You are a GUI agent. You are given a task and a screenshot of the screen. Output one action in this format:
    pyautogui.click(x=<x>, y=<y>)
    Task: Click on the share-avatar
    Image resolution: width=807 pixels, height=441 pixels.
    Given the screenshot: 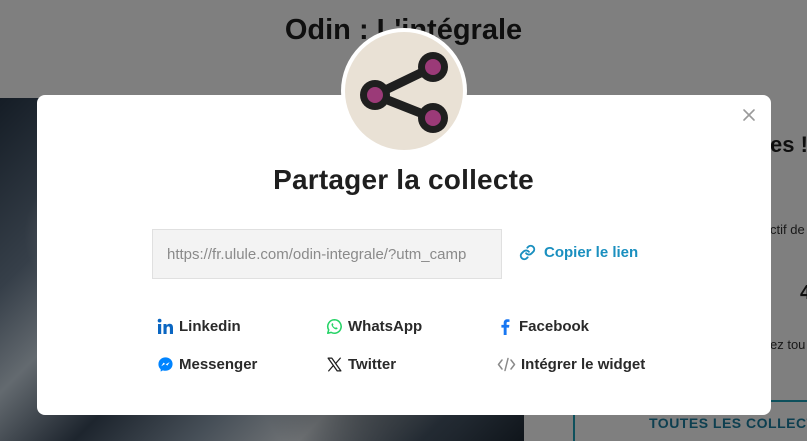 What is the action you would take?
    pyautogui.click(x=404, y=91)
    